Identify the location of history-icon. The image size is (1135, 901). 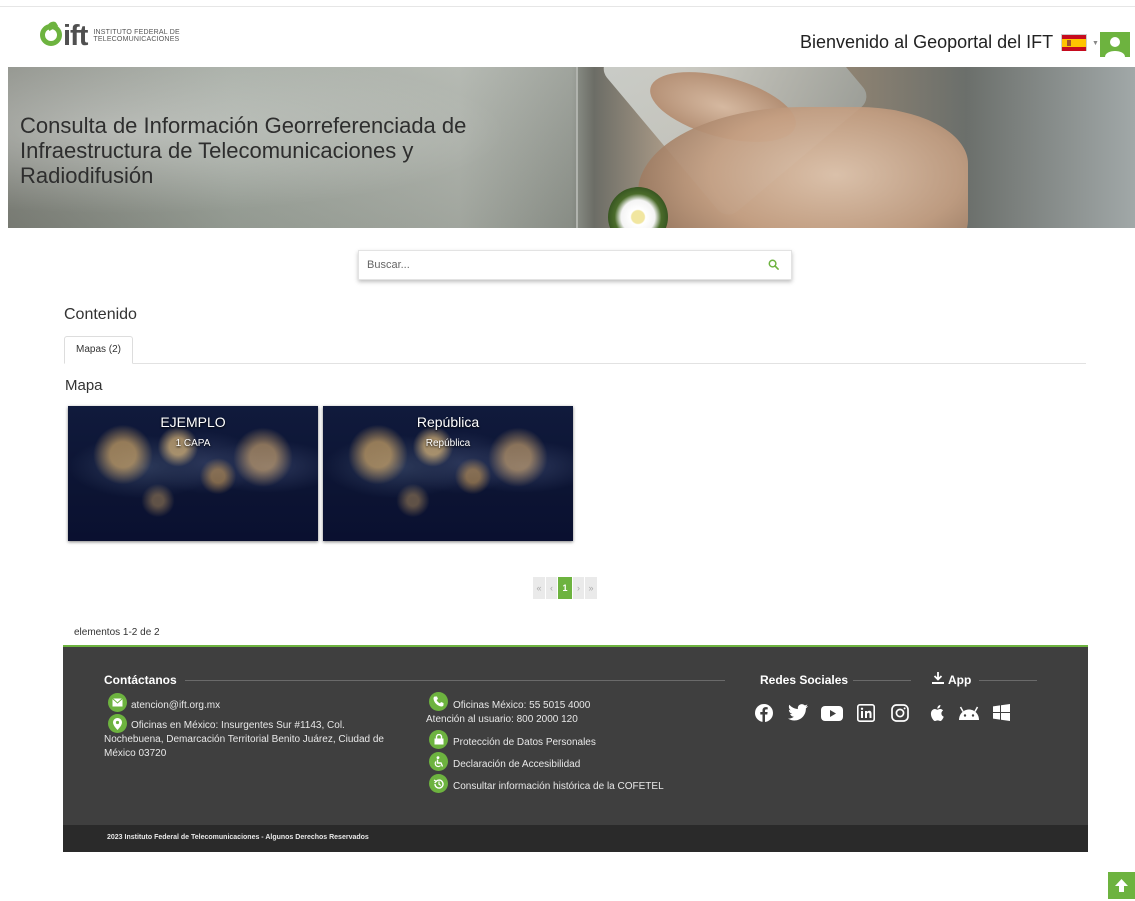
(438, 783).